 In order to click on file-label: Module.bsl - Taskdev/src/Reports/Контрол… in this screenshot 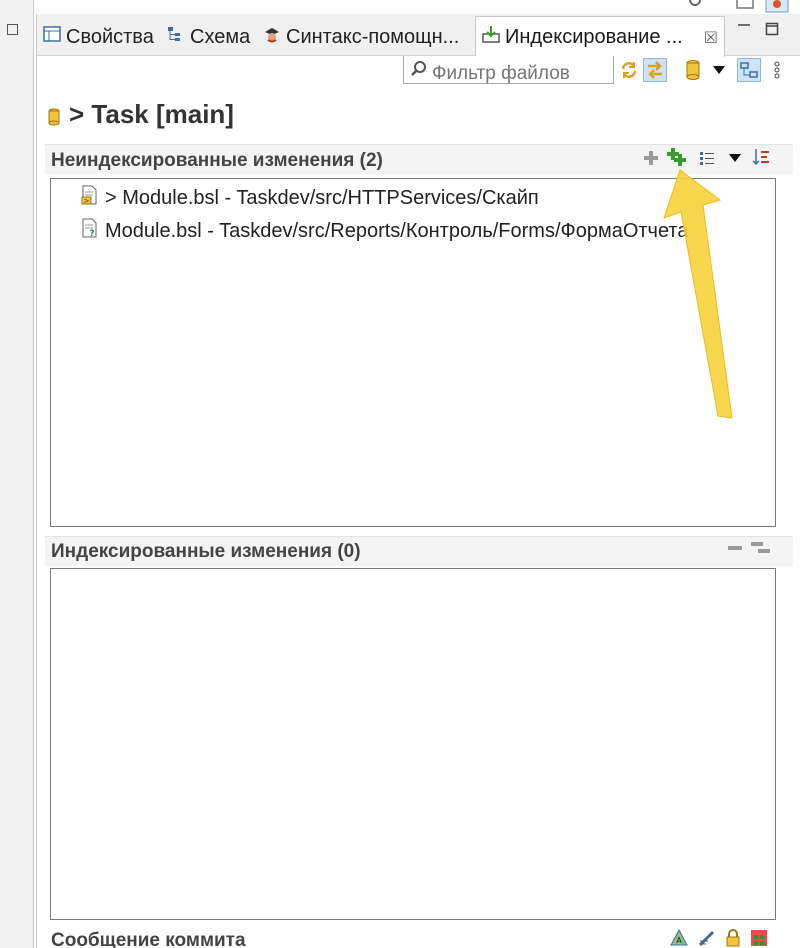, I will do `click(397, 230)`.